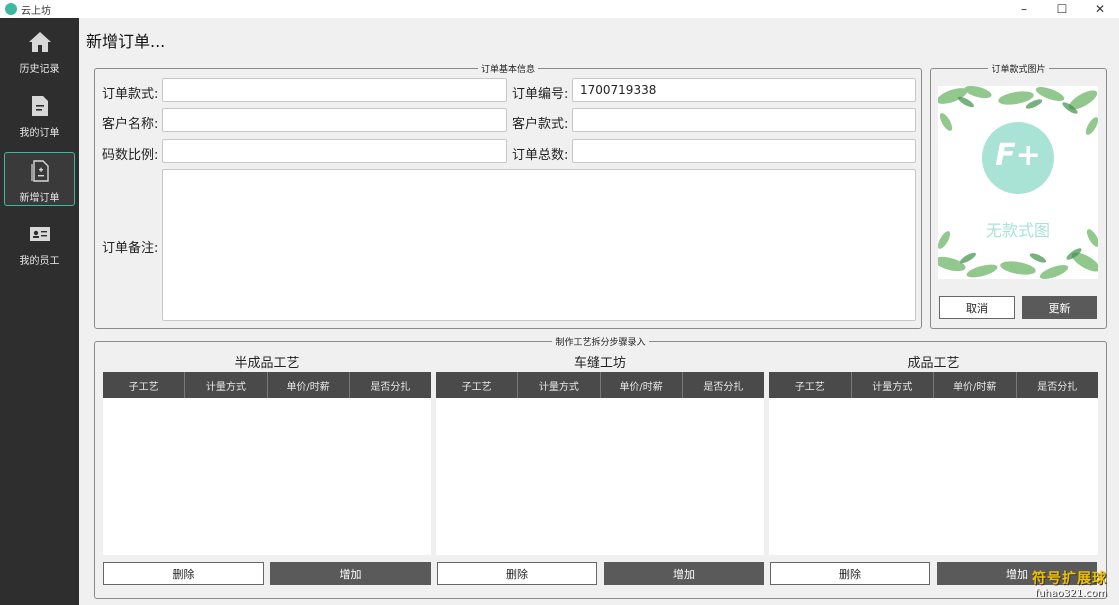 The image size is (1119, 605). I want to click on sidebar-item-my-staff: 我的员工, so click(39, 243).